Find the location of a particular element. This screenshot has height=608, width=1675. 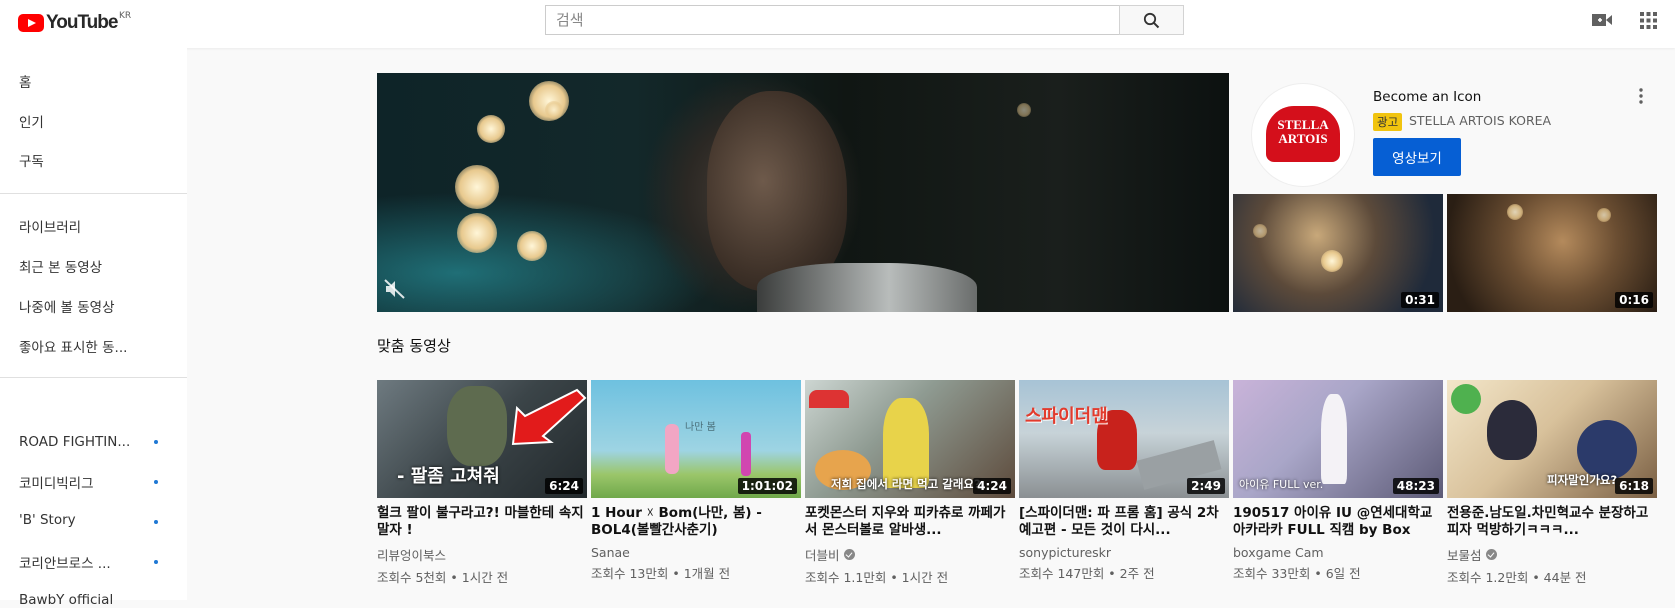

sidebar-item-home: 홈 is located at coordinates (25, 81).